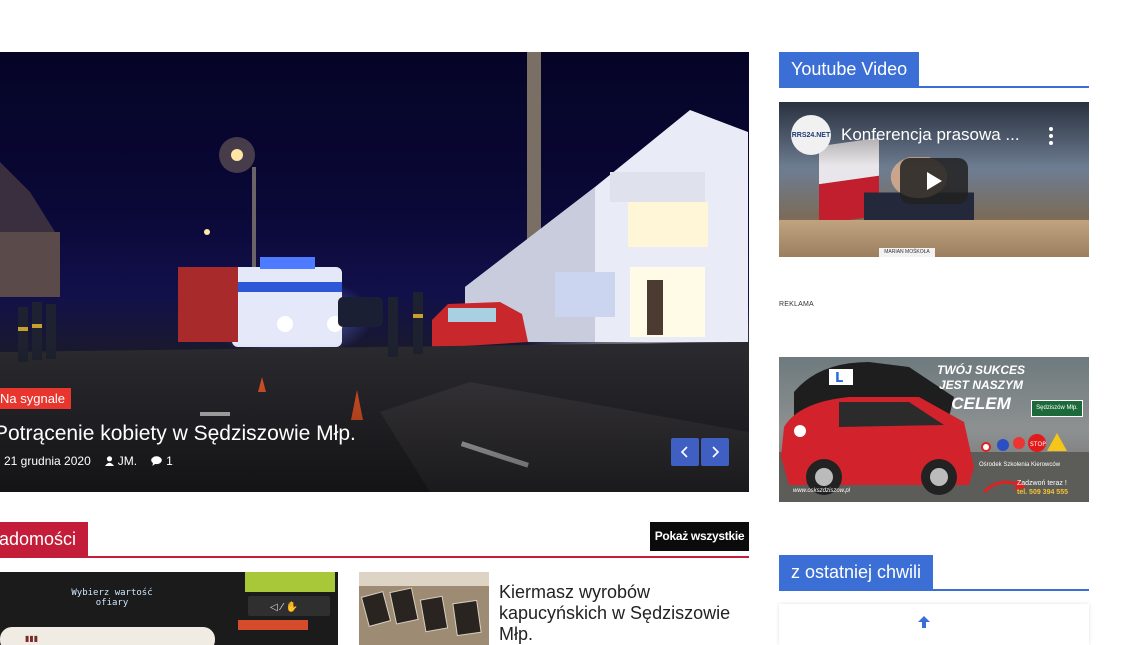  What do you see at coordinates (981, 403) in the screenshot?
I see `ad-slogan-line3: CELEM` at bounding box center [981, 403].